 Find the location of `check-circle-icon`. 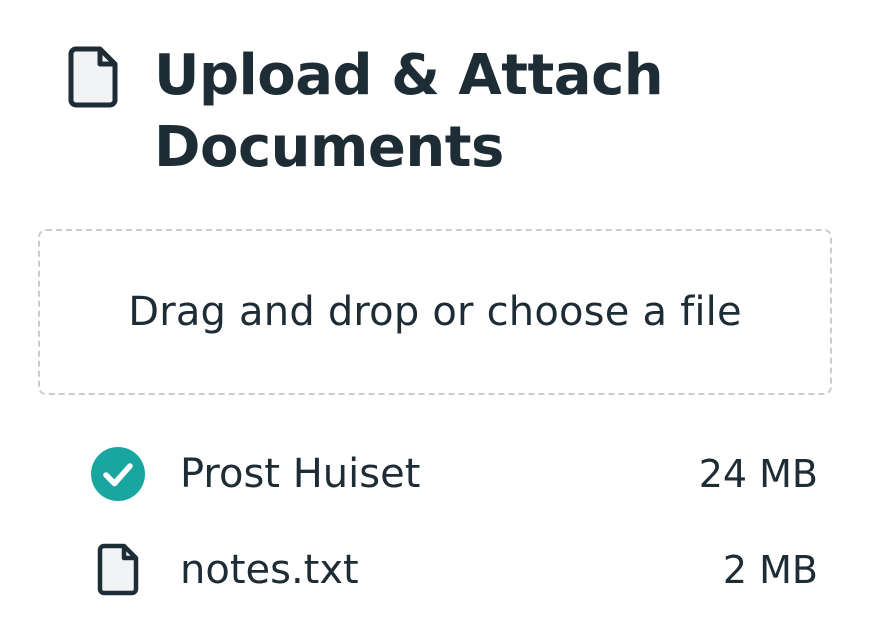

check-circle-icon is located at coordinates (118, 474).